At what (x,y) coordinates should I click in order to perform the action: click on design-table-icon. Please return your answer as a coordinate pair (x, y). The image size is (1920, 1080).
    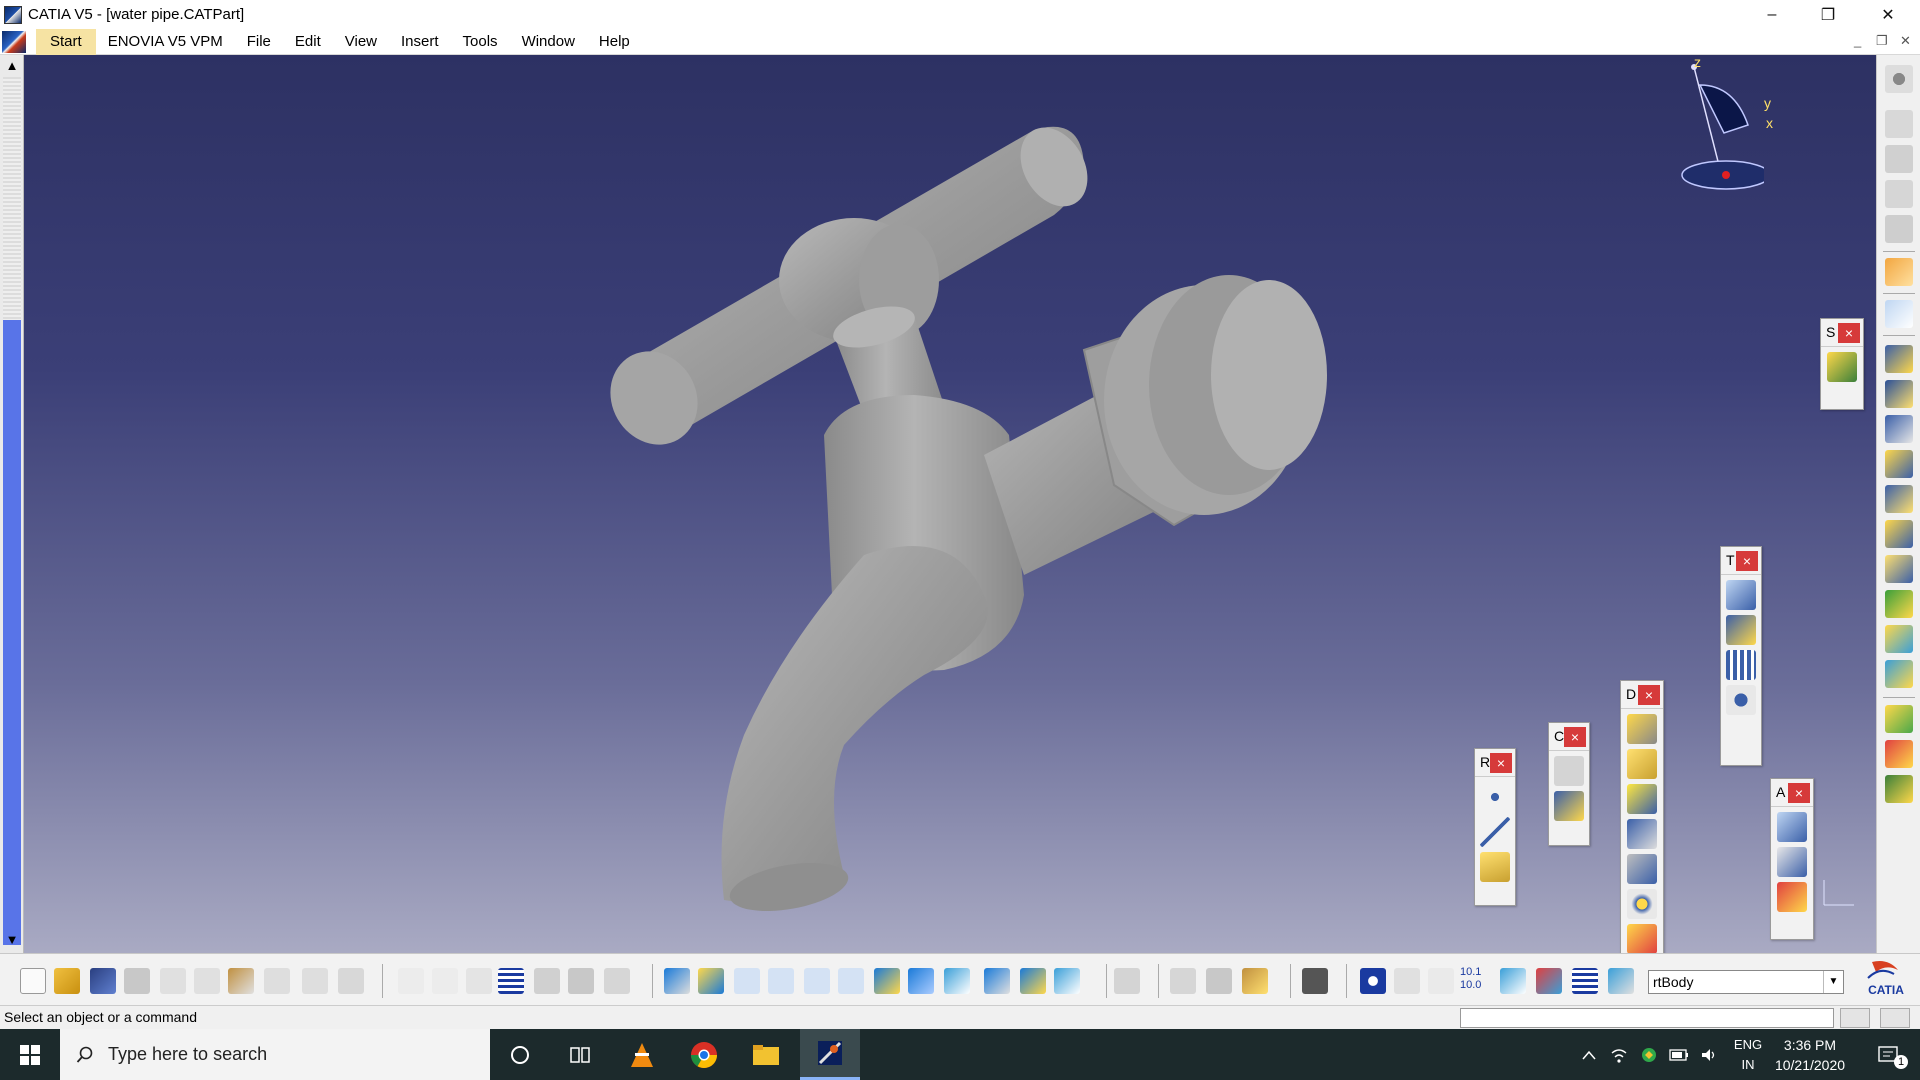
    Looking at the image, I should click on (511, 981).